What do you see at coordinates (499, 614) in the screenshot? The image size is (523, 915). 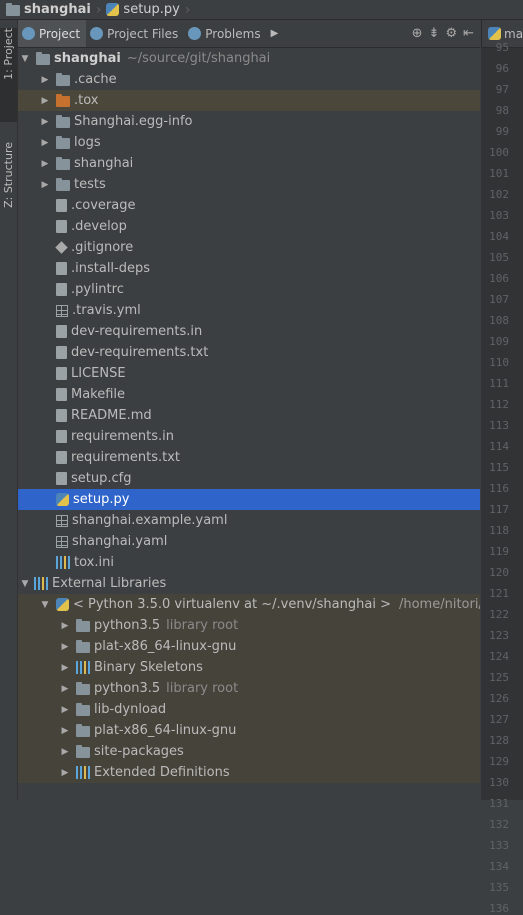 I see `line-number: 122` at bounding box center [499, 614].